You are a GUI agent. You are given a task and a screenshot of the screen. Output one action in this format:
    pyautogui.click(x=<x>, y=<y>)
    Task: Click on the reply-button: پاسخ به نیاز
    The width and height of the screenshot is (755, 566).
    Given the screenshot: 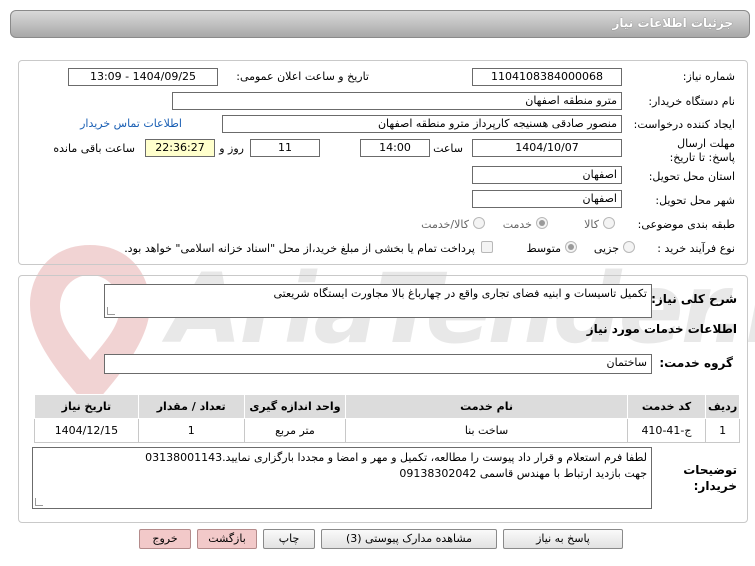 What is the action you would take?
    pyautogui.click(x=563, y=539)
    